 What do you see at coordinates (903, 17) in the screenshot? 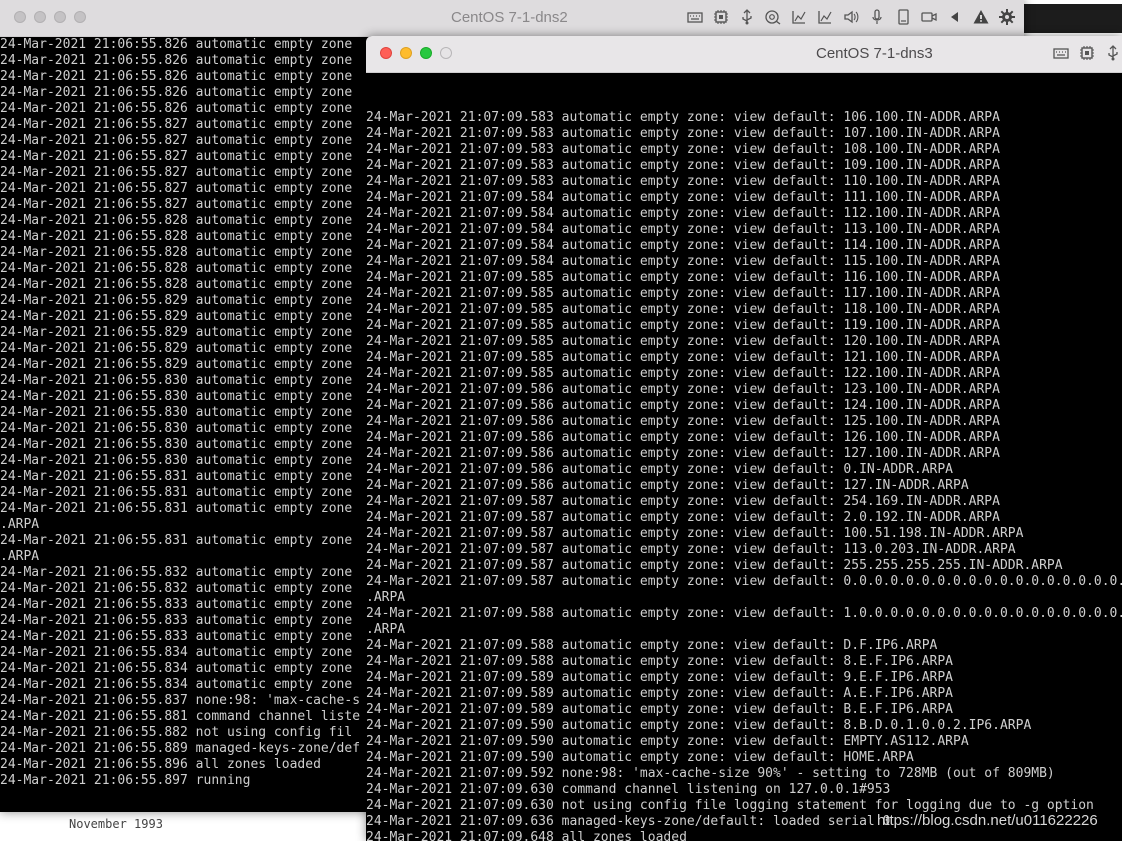
I see `drive-icon` at bounding box center [903, 17].